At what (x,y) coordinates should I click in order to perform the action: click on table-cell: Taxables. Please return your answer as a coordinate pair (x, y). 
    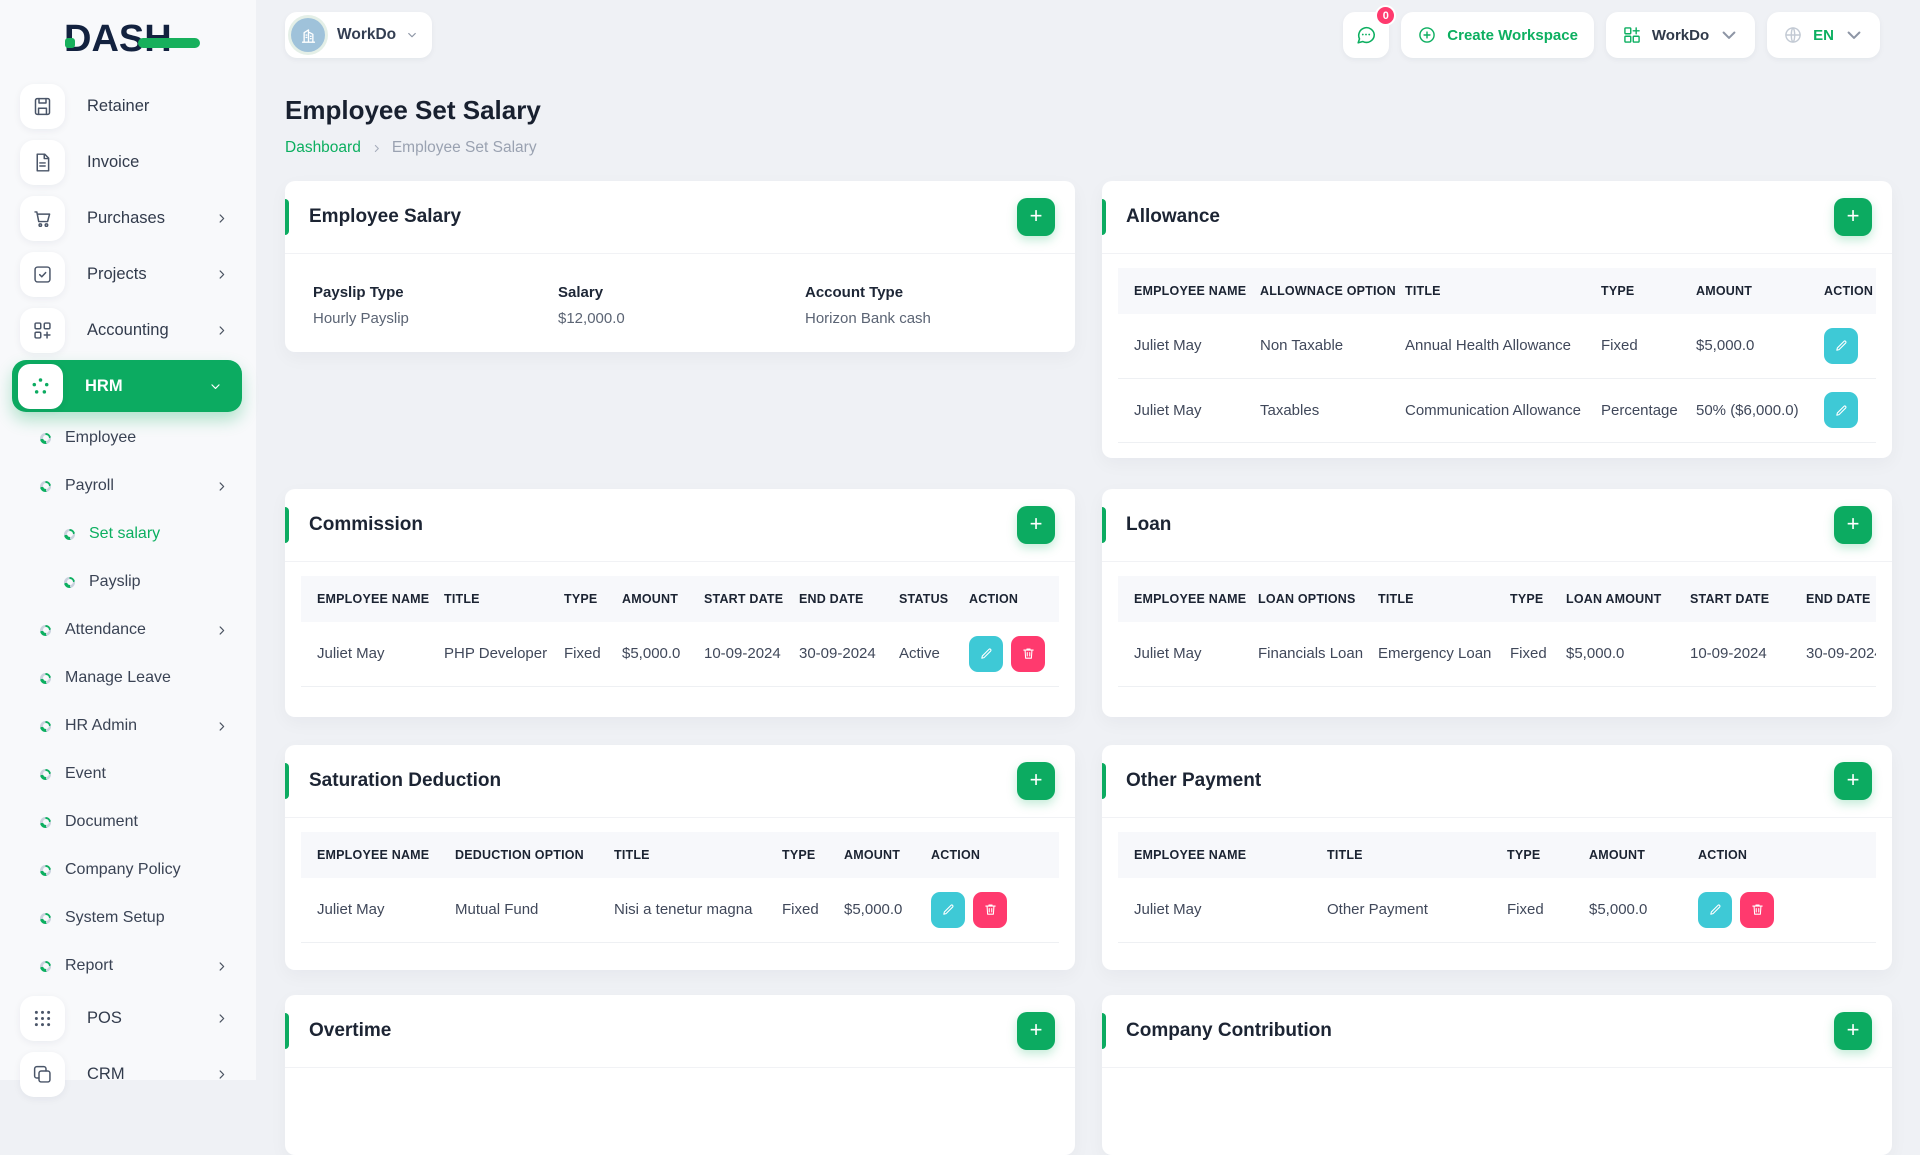
    Looking at the image, I should click on (1316, 410).